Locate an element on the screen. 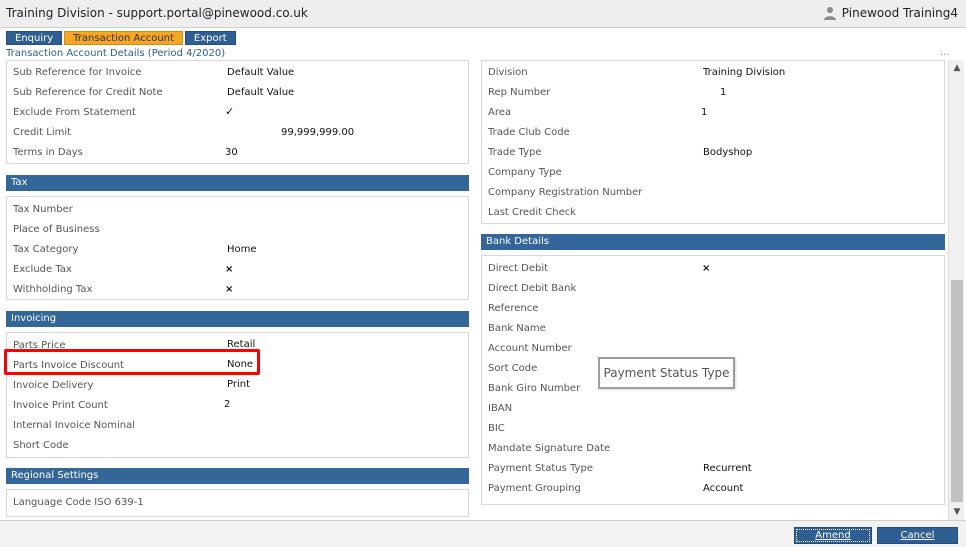 The height and width of the screenshot is (547, 966). tab-enquiry: Enquiry is located at coordinates (34, 38).